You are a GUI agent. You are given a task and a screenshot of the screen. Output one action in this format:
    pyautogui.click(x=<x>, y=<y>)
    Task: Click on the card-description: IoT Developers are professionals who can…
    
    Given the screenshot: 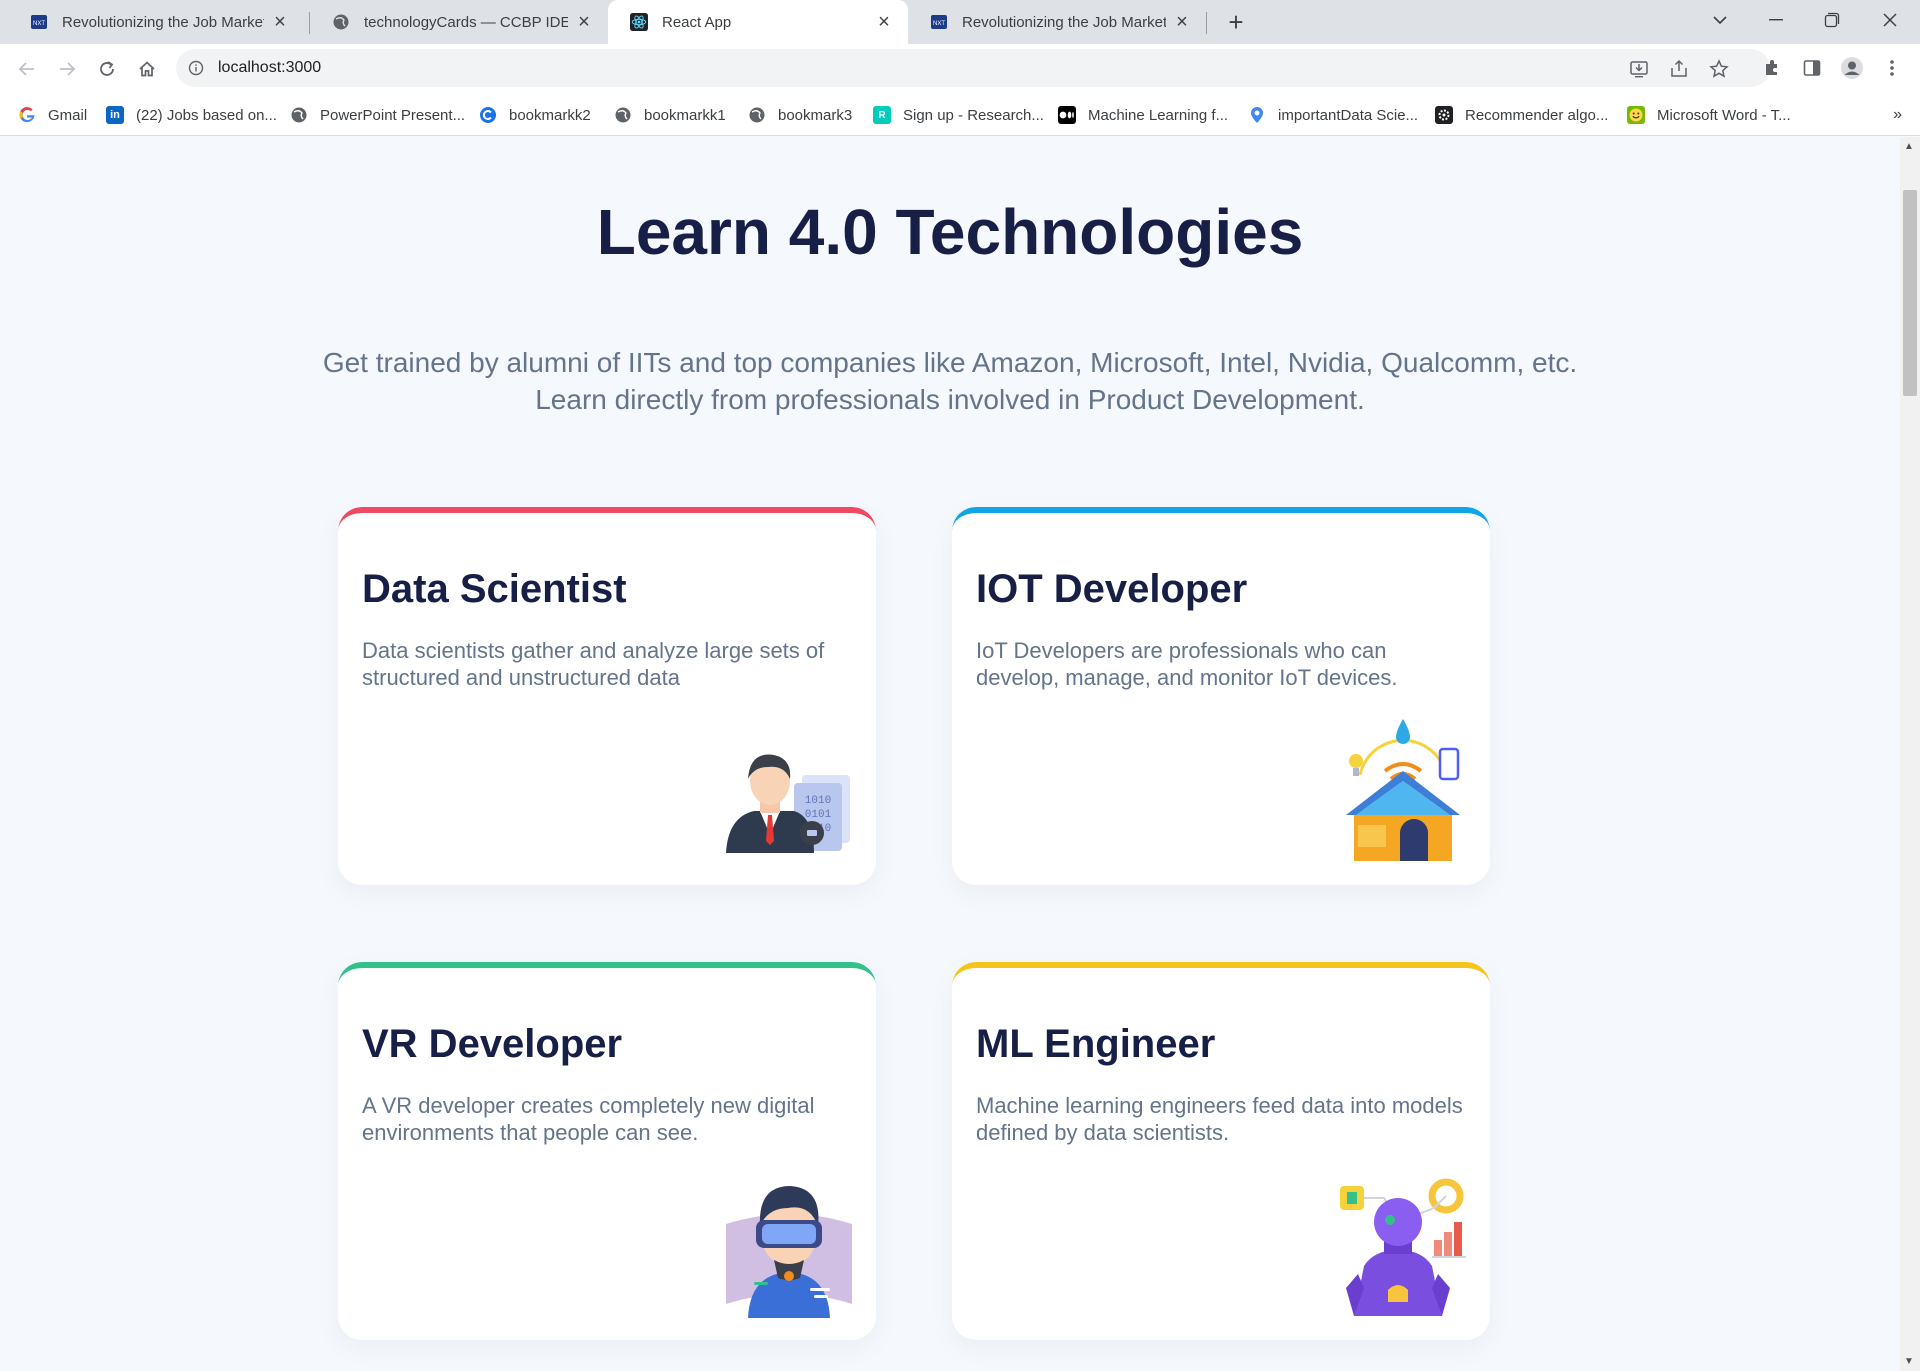 What is the action you would take?
    pyautogui.click(x=1187, y=664)
    